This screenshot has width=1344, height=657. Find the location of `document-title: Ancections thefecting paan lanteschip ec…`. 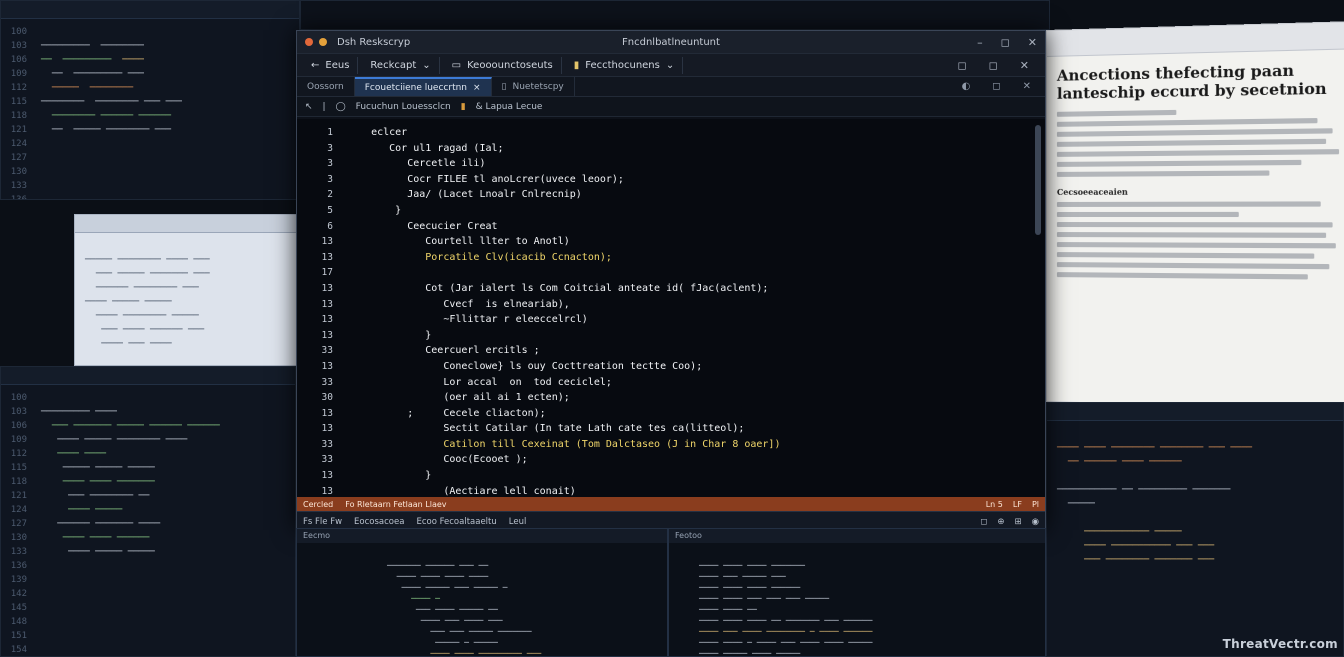

document-title: Ancections thefecting paan lanteschip ec… is located at coordinates (1191, 82).